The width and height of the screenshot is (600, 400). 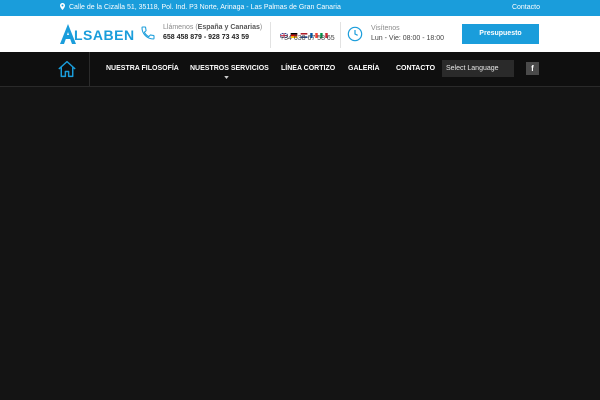 I want to click on flag-fr-icon, so click(x=314, y=31).